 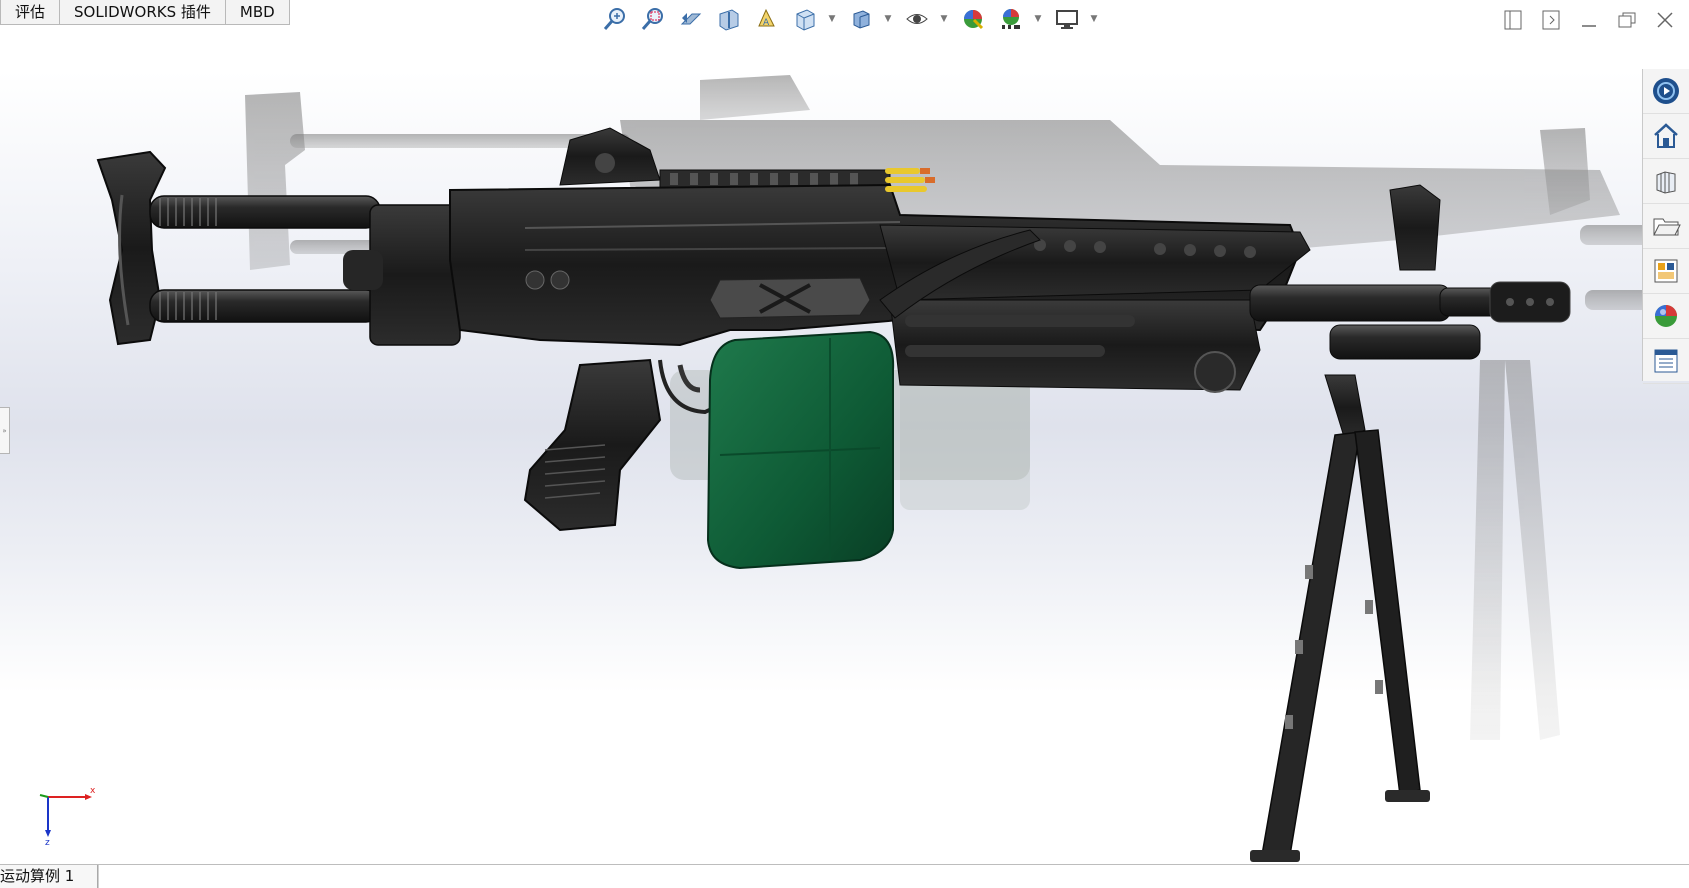 What do you see at coordinates (973, 19) in the screenshot?
I see `edit-appearance-icon` at bounding box center [973, 19].